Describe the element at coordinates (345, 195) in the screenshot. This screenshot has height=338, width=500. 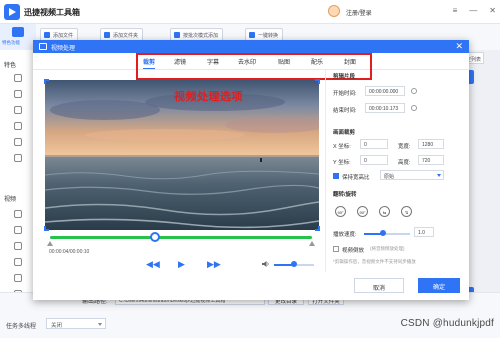
I see `rotate-section-title: 翻转/旋转` at that location.